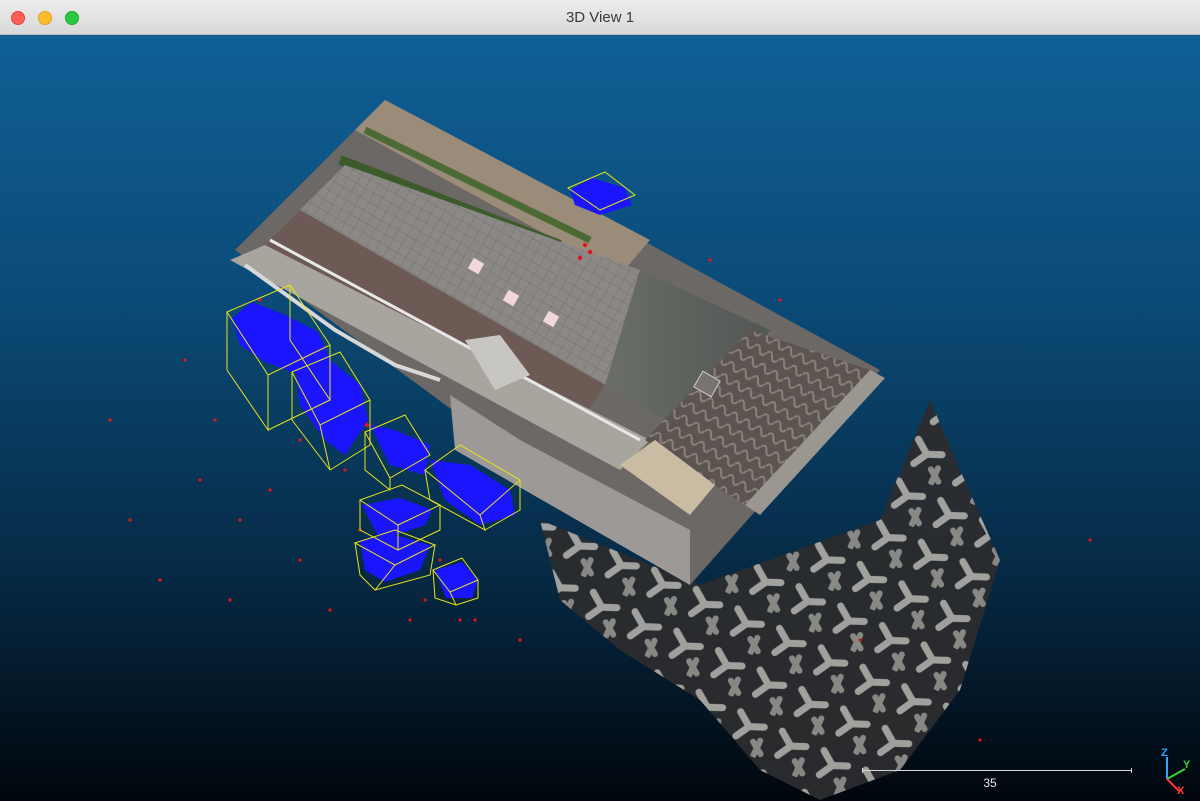  I want to click on title-bar: 3D View 1, so click(600, 17).